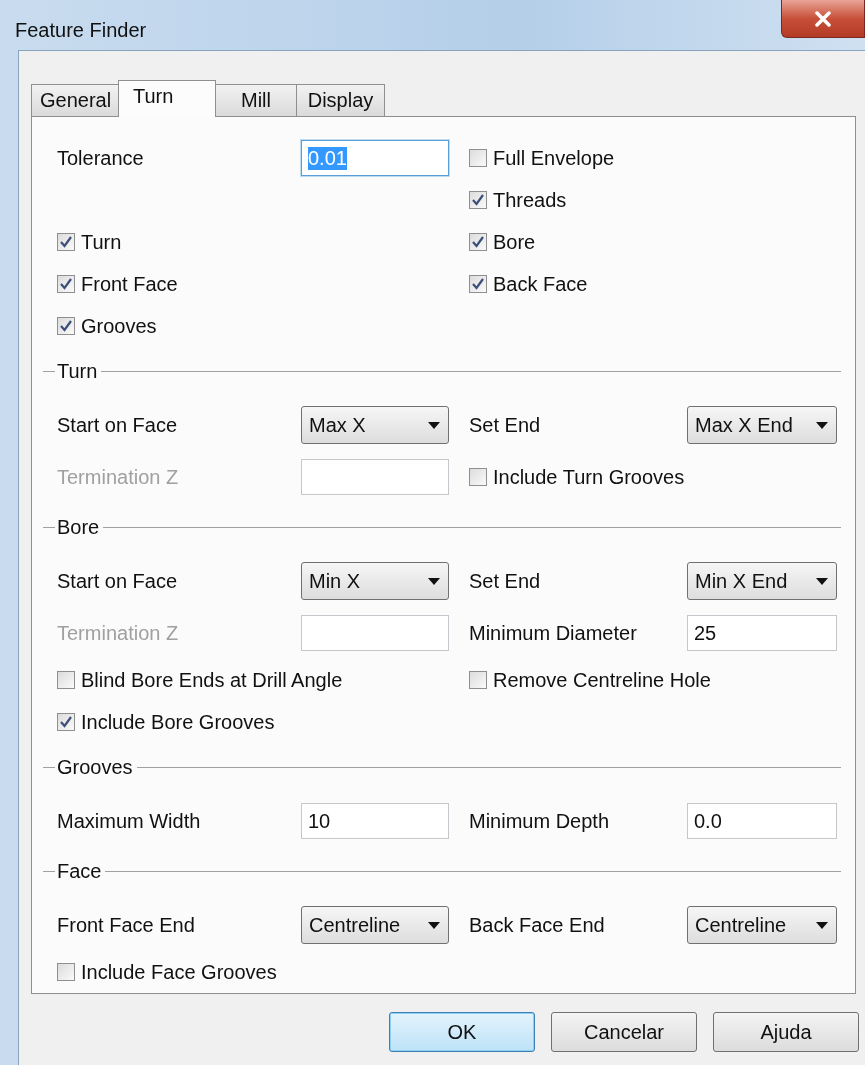 The width and height of the screenshot is (865, 1065). Describe the element at coordinates (462, 1032) in the screenshot. I see `dialog-button: OK` at that location.